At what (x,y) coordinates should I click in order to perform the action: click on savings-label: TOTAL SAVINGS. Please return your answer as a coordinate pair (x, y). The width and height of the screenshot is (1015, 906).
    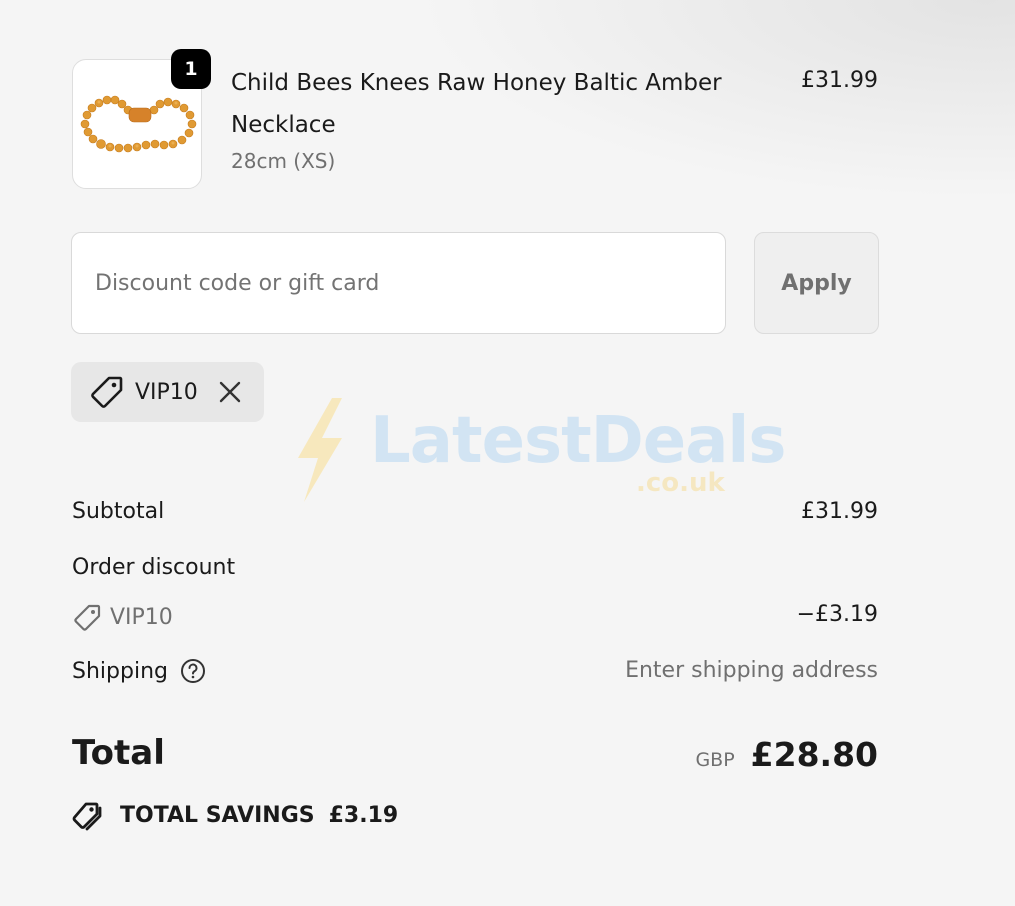
    Looking at the image, I should click on (217, 815).